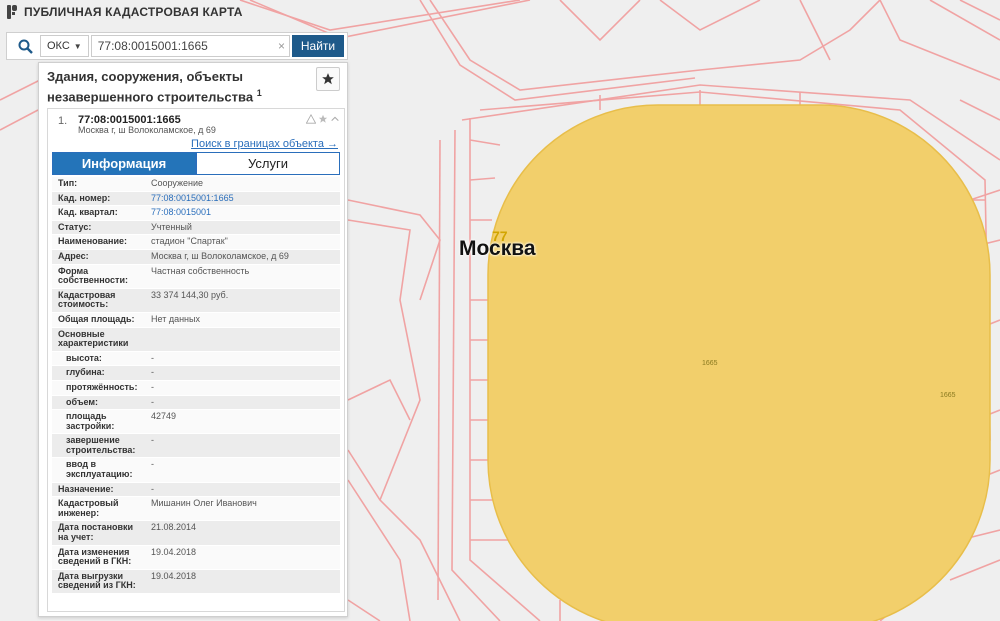  Describe the element at coordinates (93, 241) in the screenshot. I see `info-label: Наименование:` at that location.